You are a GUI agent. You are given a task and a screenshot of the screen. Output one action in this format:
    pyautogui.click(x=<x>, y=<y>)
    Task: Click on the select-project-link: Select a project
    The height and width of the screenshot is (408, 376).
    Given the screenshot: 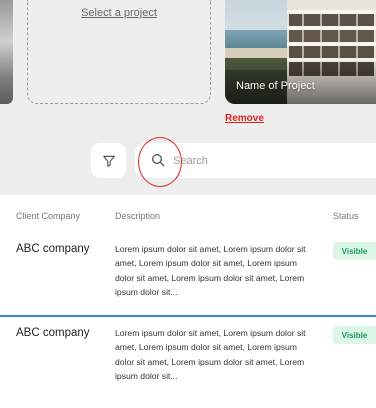 What is the action you would take?
    pyautogui.click(x=119, y=13)
    